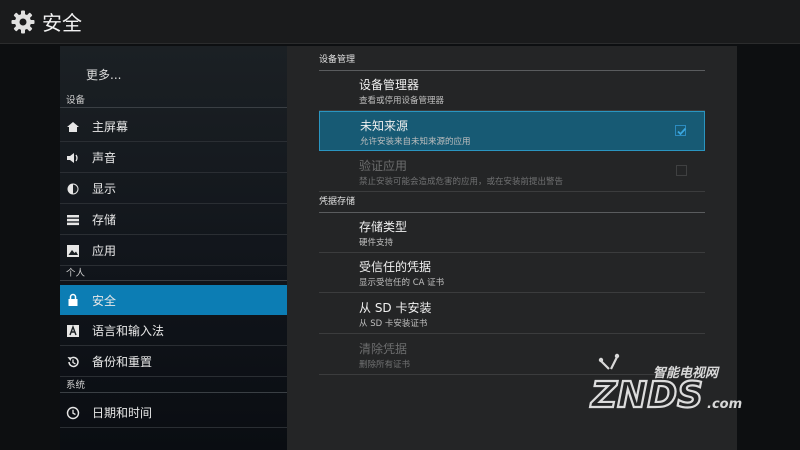 This screenshot has width=800, height=450. I want to click on language-icon, so click(73, 331).